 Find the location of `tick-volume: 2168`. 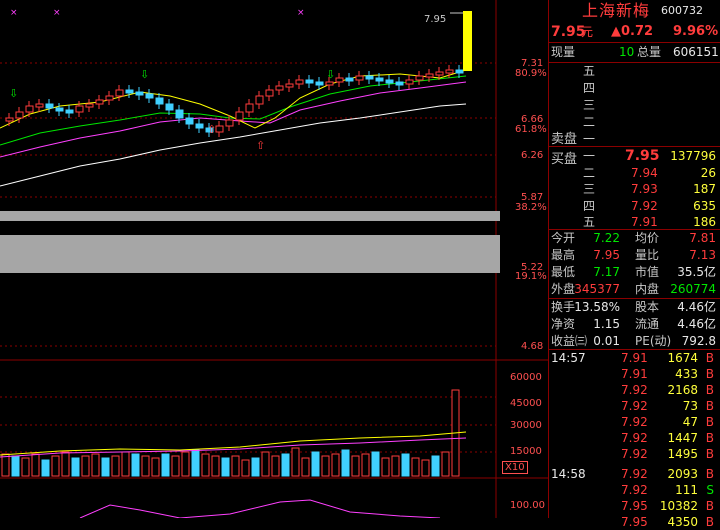

tick-volume: 2168 is located at coordinates (682, 390).